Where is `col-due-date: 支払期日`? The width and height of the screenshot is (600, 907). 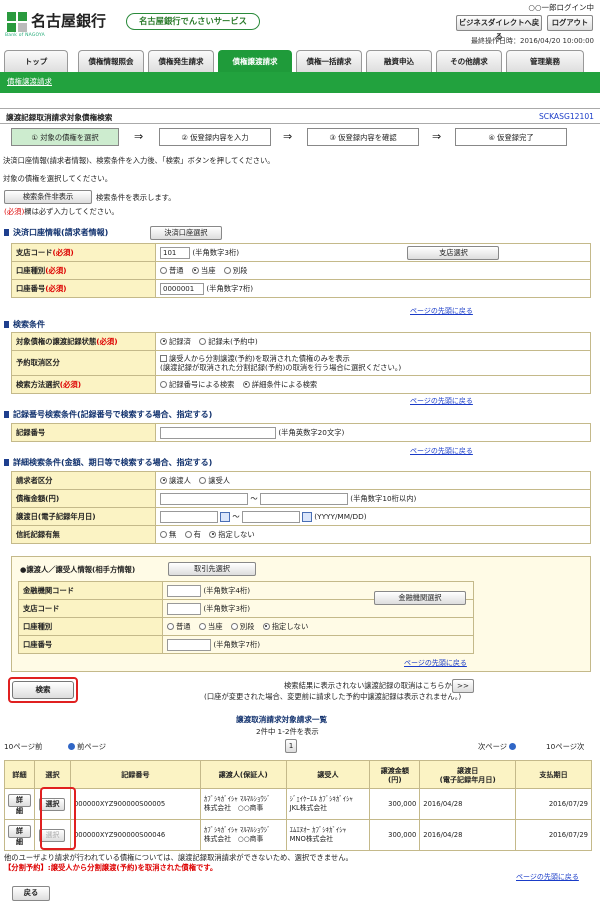 col-due-date: 支払期日 is located at coordinates (553, 774).